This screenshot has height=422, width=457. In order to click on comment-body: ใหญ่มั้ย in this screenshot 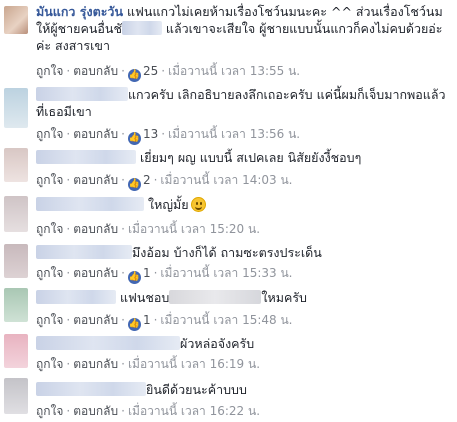, I will do `click(243, 204)`.